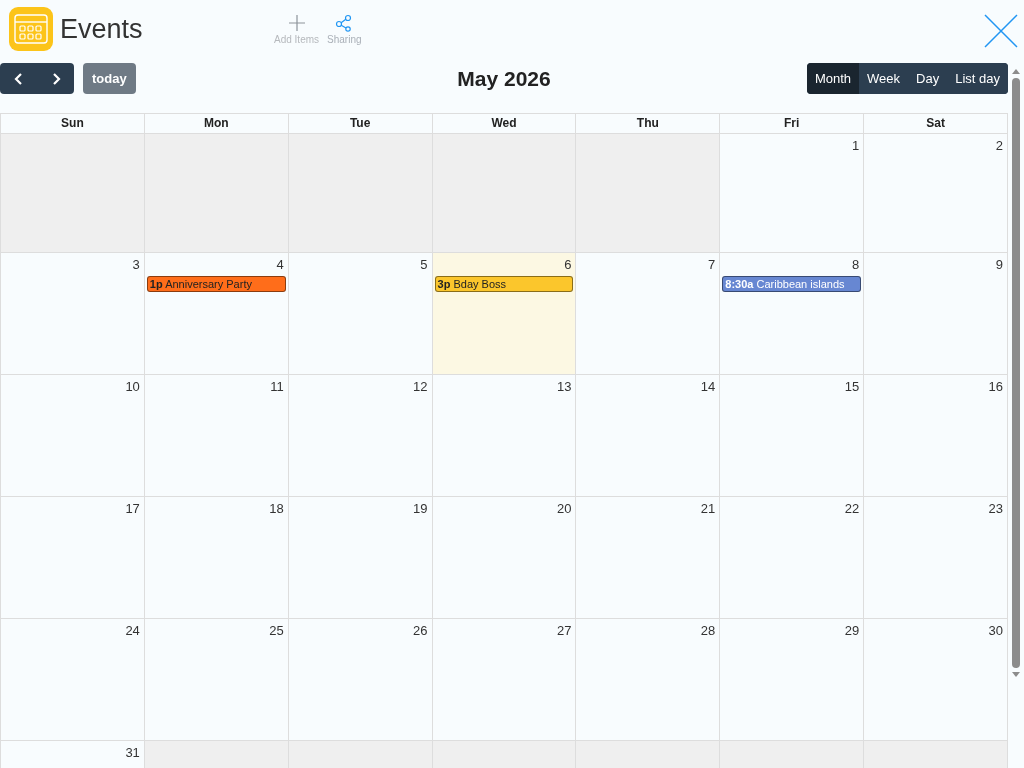 This screenshot has width=1024, height=768. What do you see at coordinates (792, 558) in the screenshot?
I see `day-cell: 22` at bounding box center [792, 558].